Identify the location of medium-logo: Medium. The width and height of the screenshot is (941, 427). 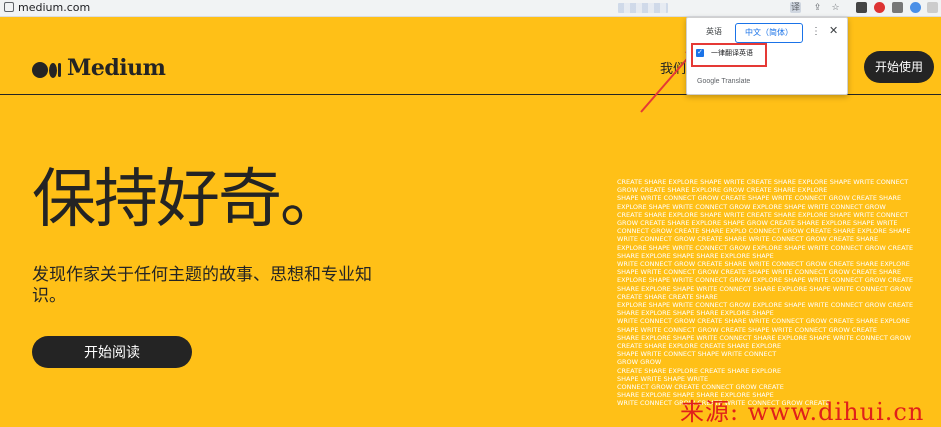
(99, 68).